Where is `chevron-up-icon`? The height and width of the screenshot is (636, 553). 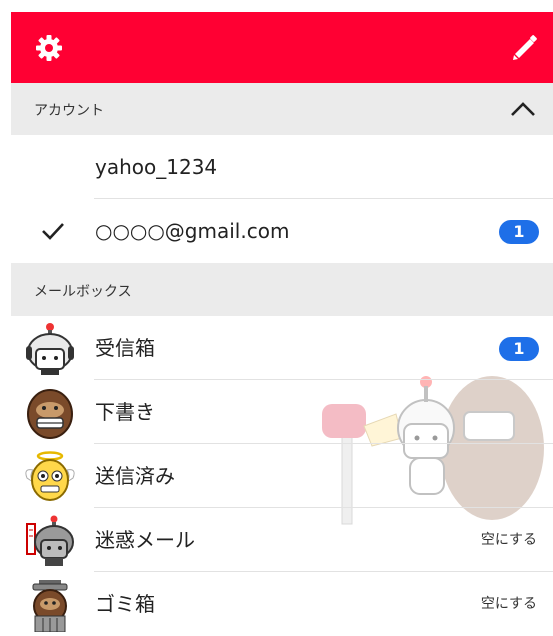
chevron-up-icon is located at coordinates (523, 109).